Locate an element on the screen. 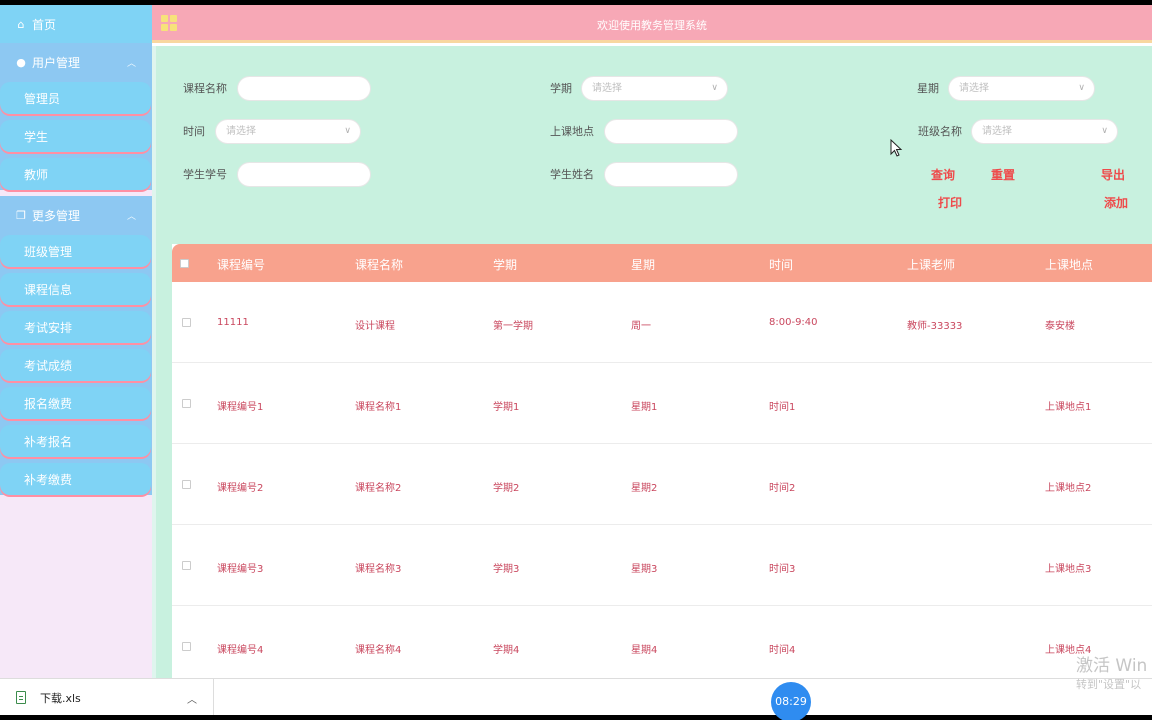 This screenshot has width=1152, height=720. sidebar-item-makeup-enroll: 补考报名 is located at coordinates (75, 441).